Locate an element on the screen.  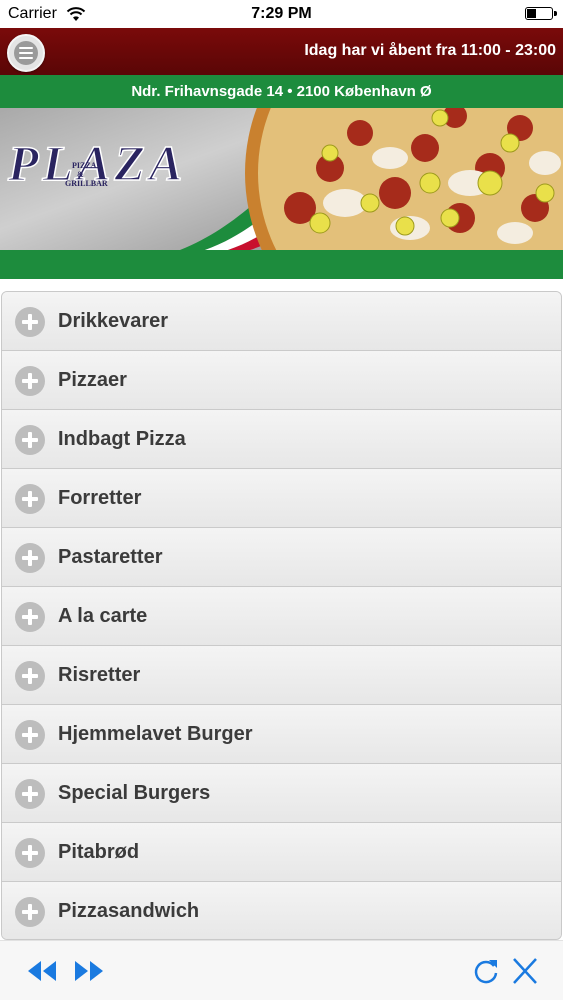
menu-category-label: Pizzaer is located at coordinates (92, 380).